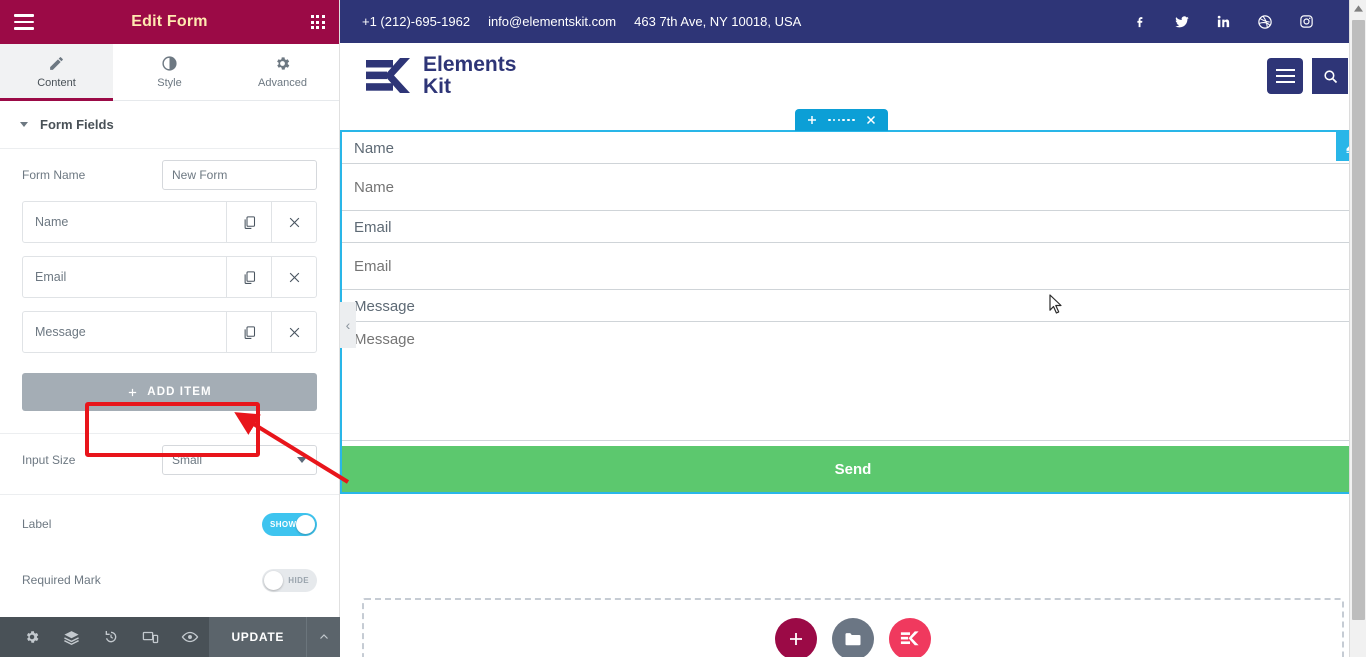 The width and height of the screenshot is (1366, 657). I want to click on twitter-icon, so click(1182, 22).